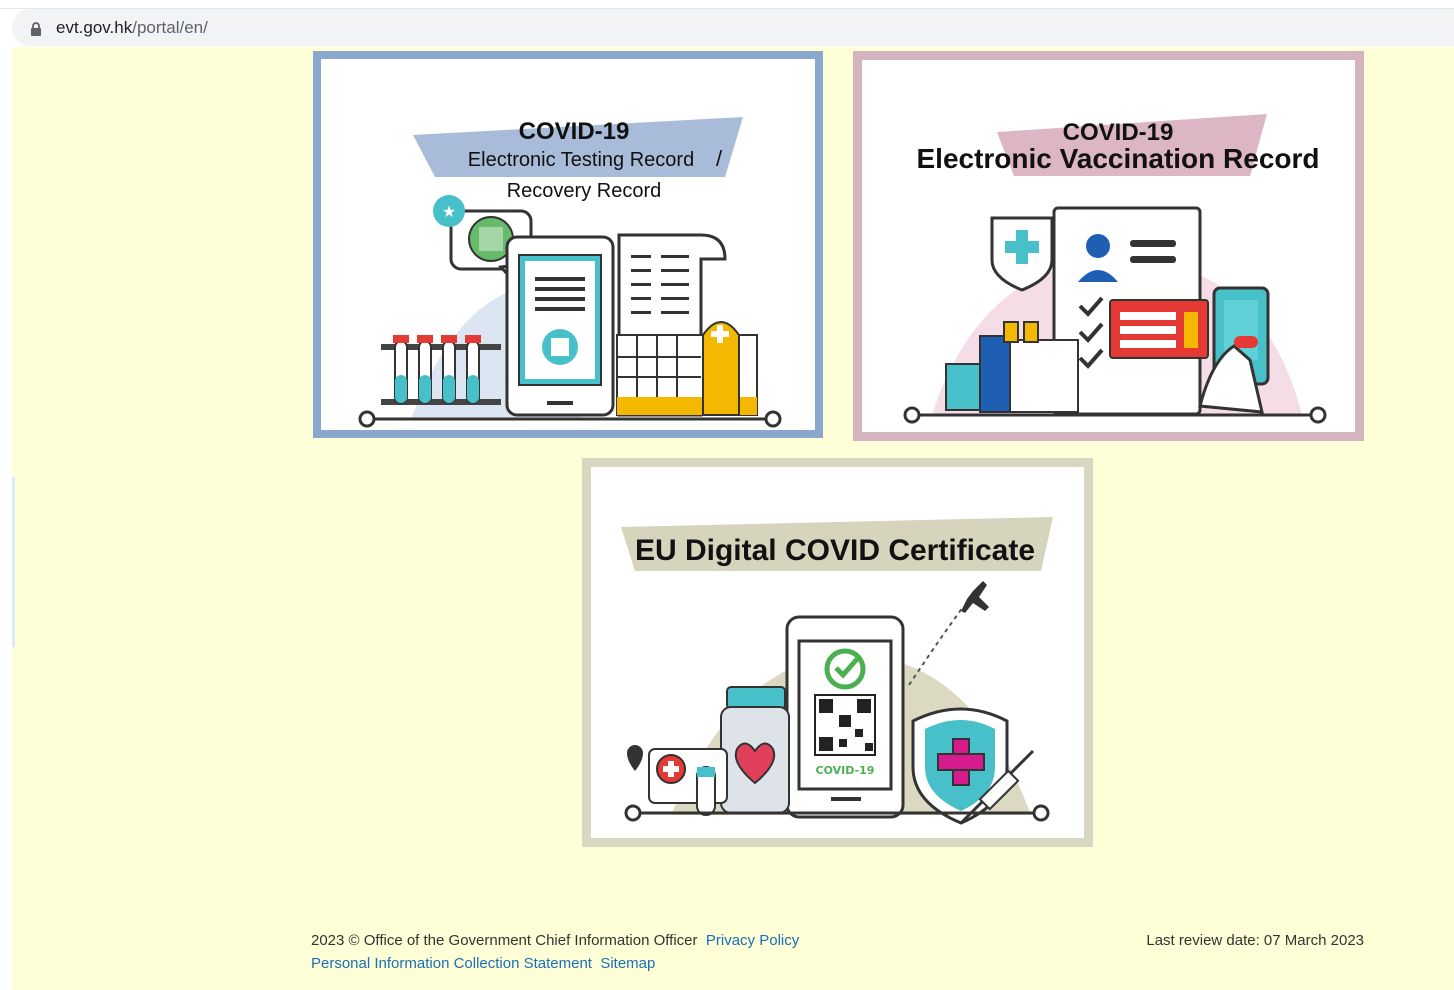 The width and height of the screenshot is (1454, 990). Describe the element at coordinates (584, 191) in the screenshot. I see `testing-title-line3: Recovery Record` at that location.